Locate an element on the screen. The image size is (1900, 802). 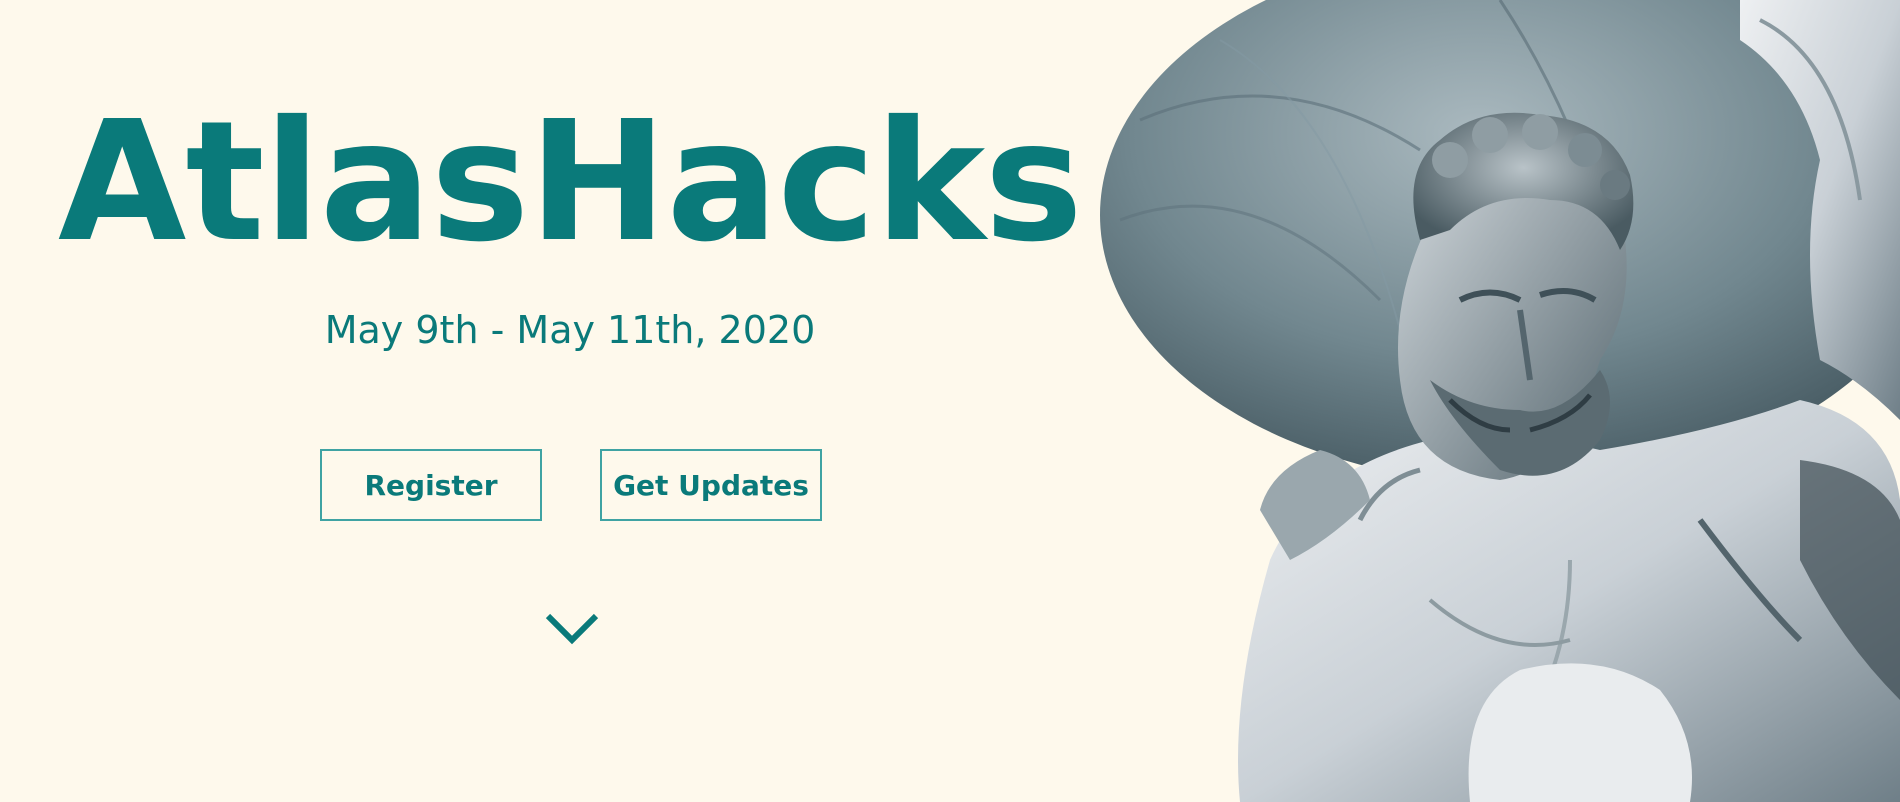
page-title: AtlasHacks is located at coordinates (570, 182).